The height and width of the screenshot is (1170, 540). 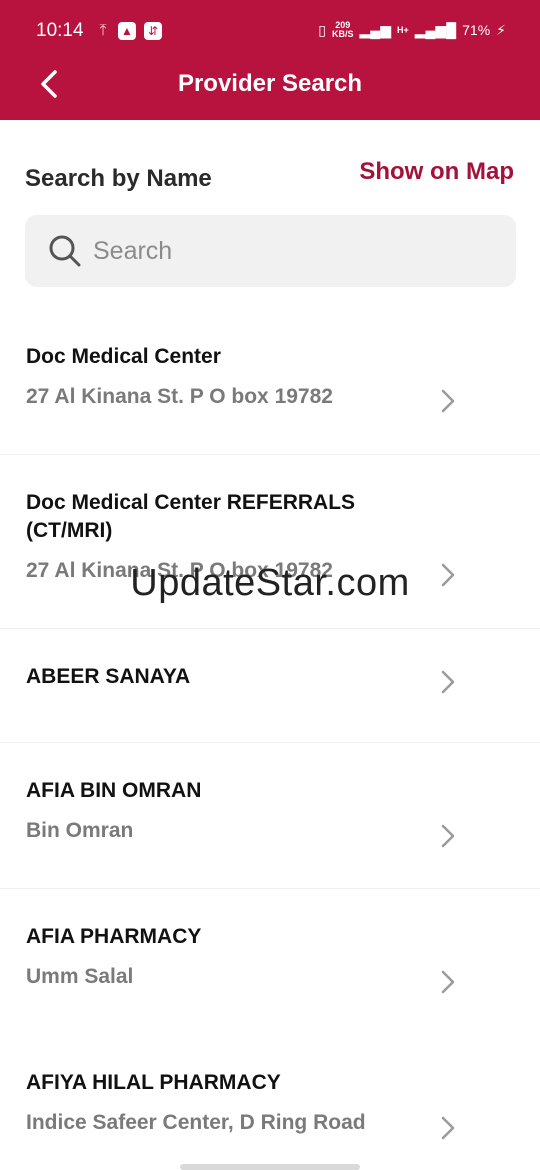 I want to click on watermark: UpdateStar.com, so click(x=270, y=583).